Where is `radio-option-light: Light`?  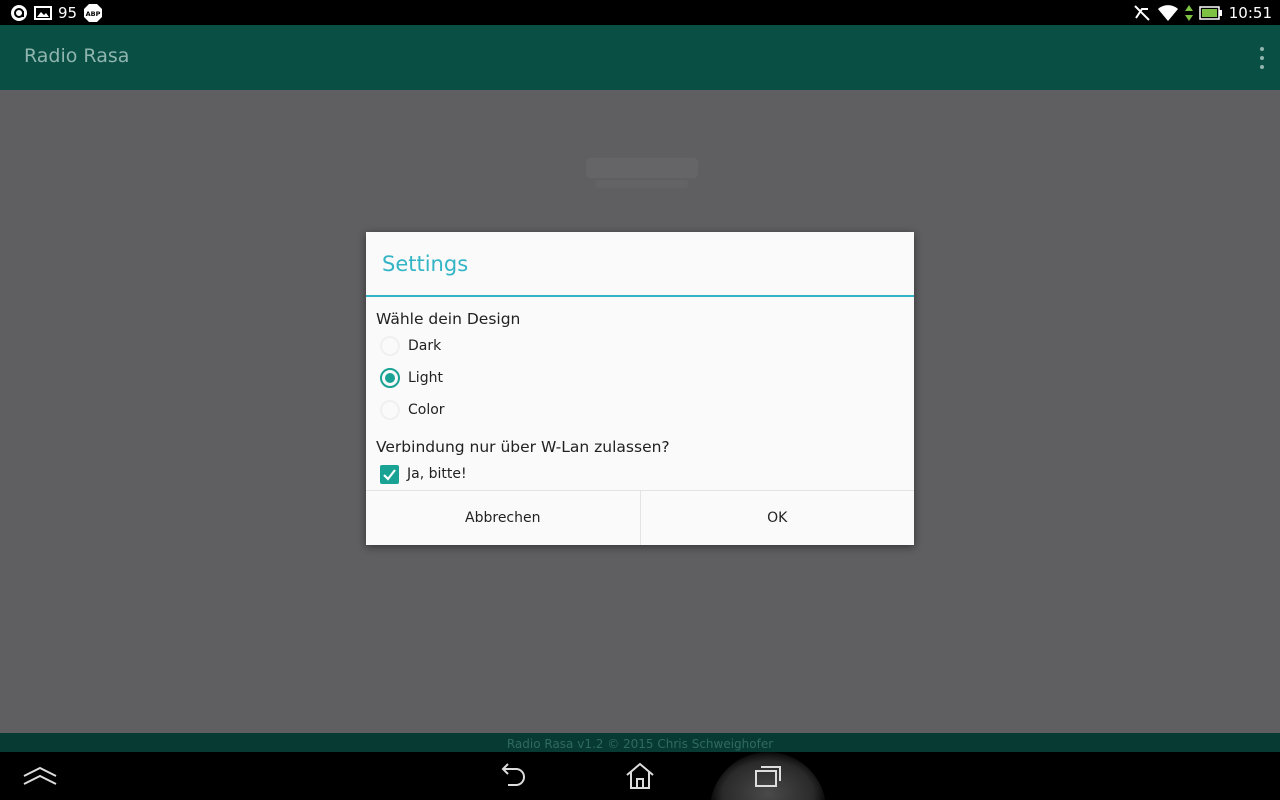
radio-option-light: Light is located at coordinates (411, 378).